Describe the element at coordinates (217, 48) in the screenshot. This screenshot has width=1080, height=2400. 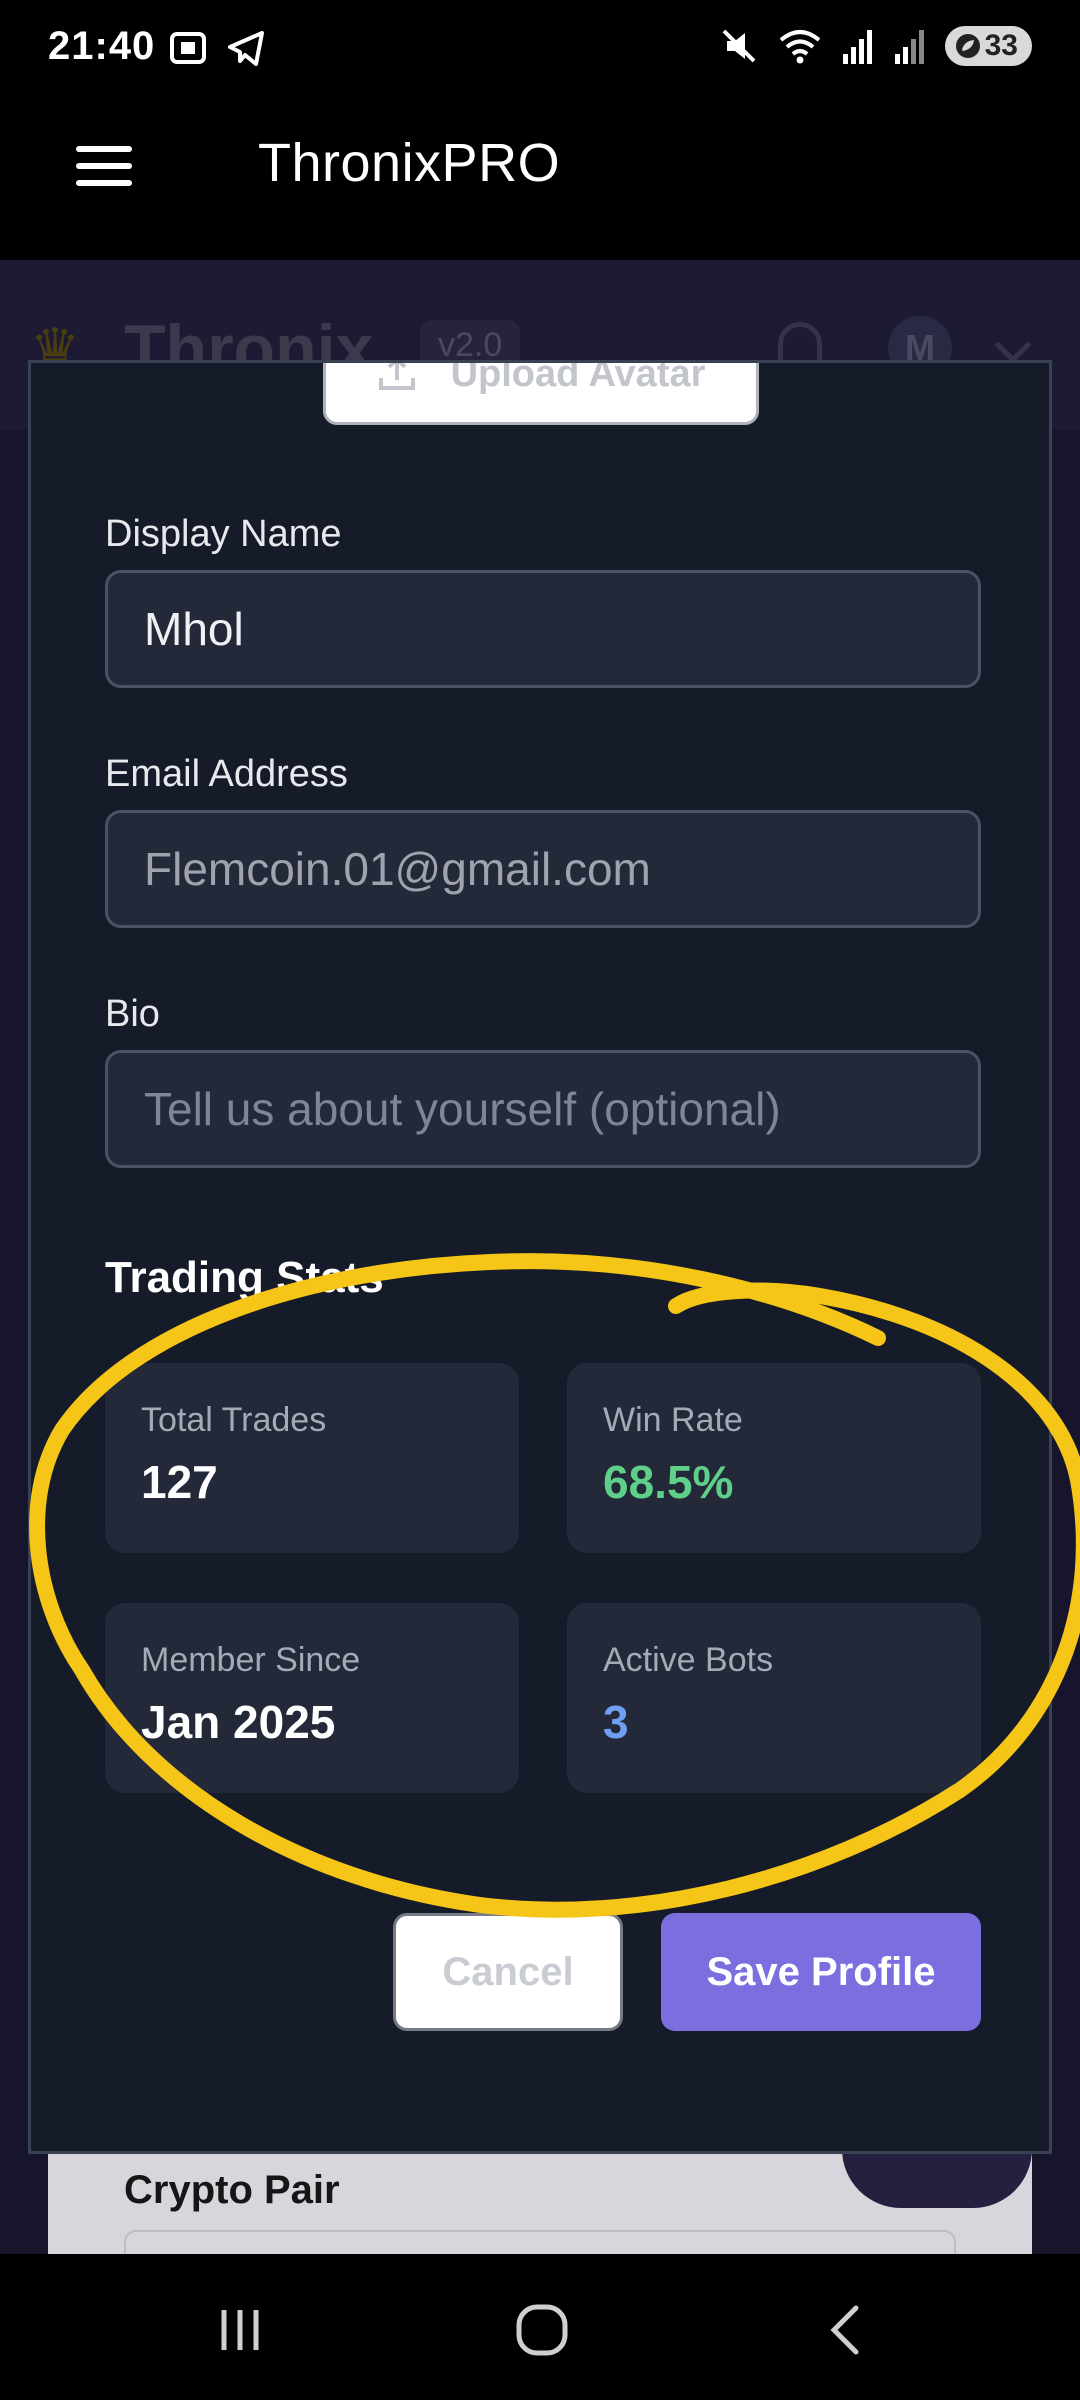
I see `status-left-icons` at that location.